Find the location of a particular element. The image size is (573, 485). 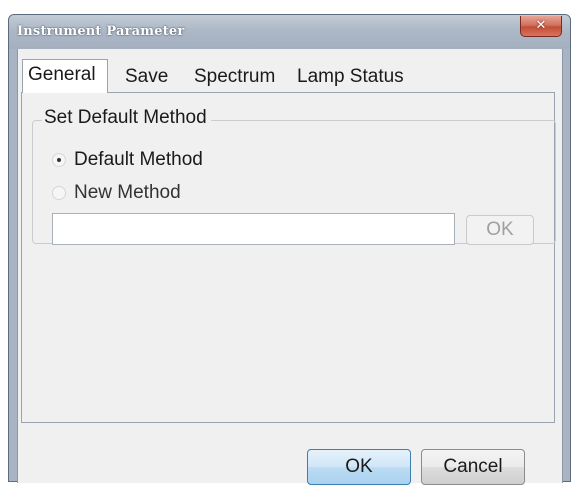

close-icon: ✕ is located at coordinates (541, 25).